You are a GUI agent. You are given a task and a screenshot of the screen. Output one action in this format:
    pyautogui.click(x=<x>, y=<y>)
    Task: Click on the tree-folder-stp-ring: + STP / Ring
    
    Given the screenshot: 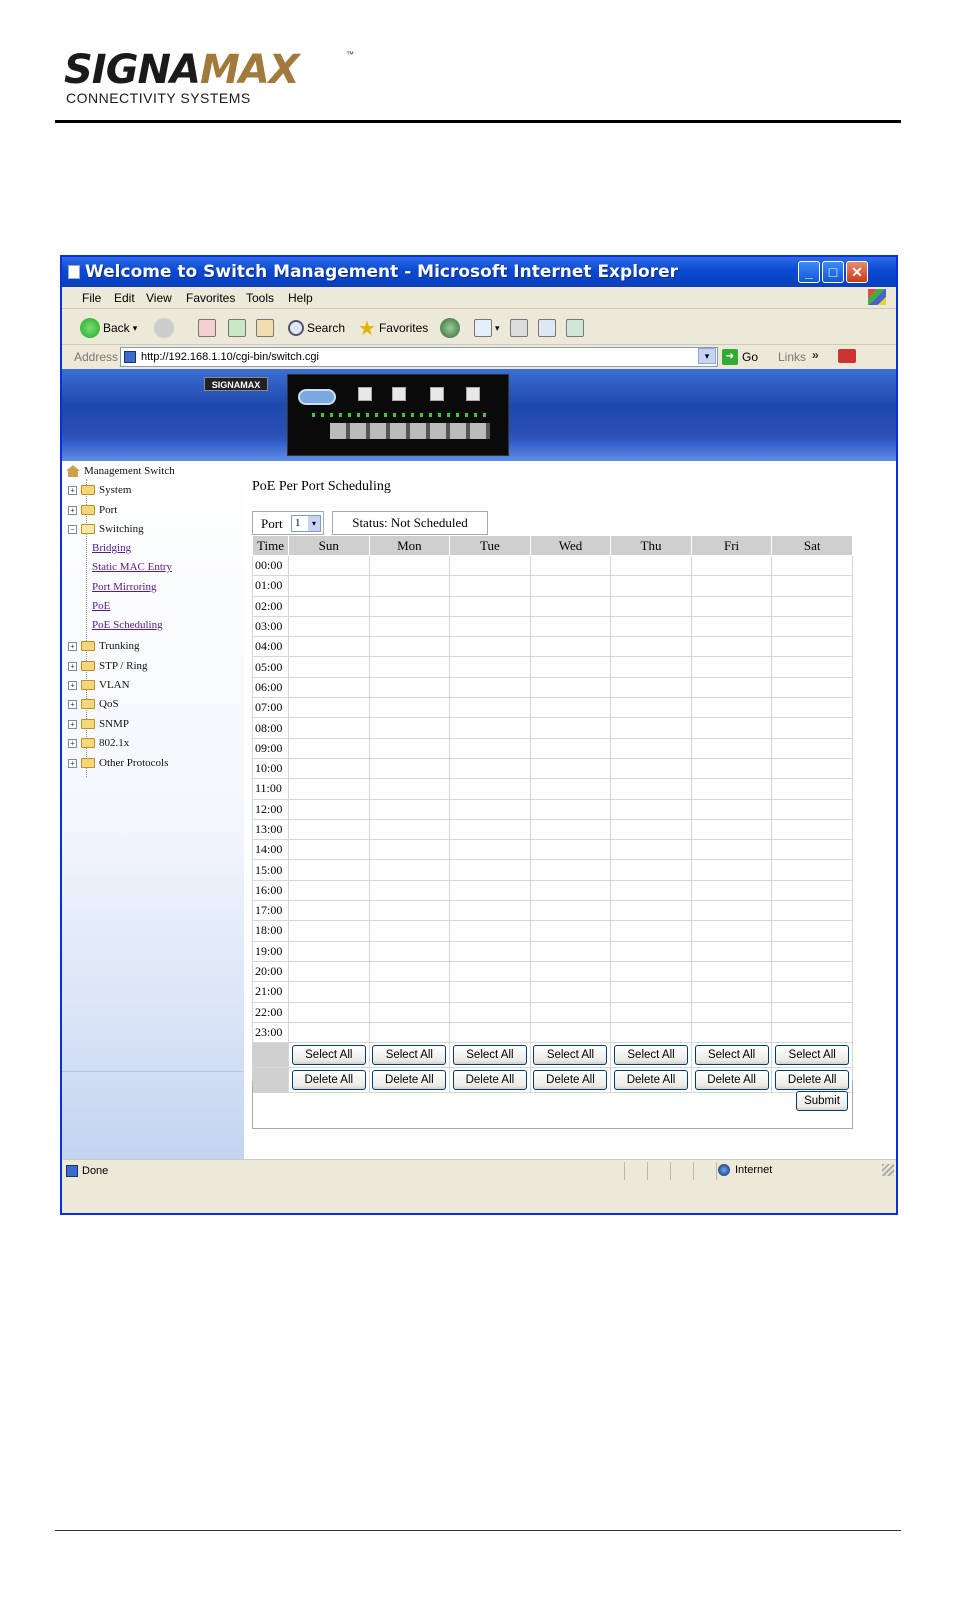 What is the action you would take?
    pyautogui.click(x=108, y=666)
    